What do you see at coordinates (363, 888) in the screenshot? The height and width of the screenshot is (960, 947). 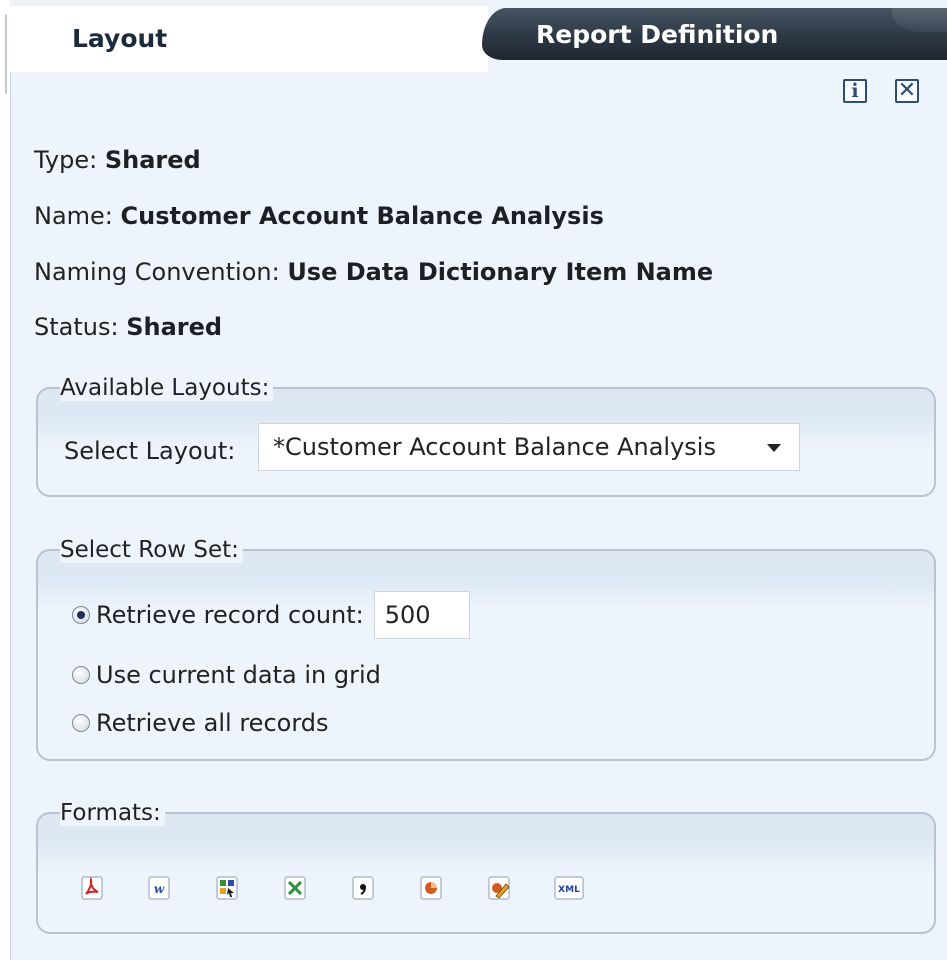 I see `csv-icon` at bounding box center [363, 888].